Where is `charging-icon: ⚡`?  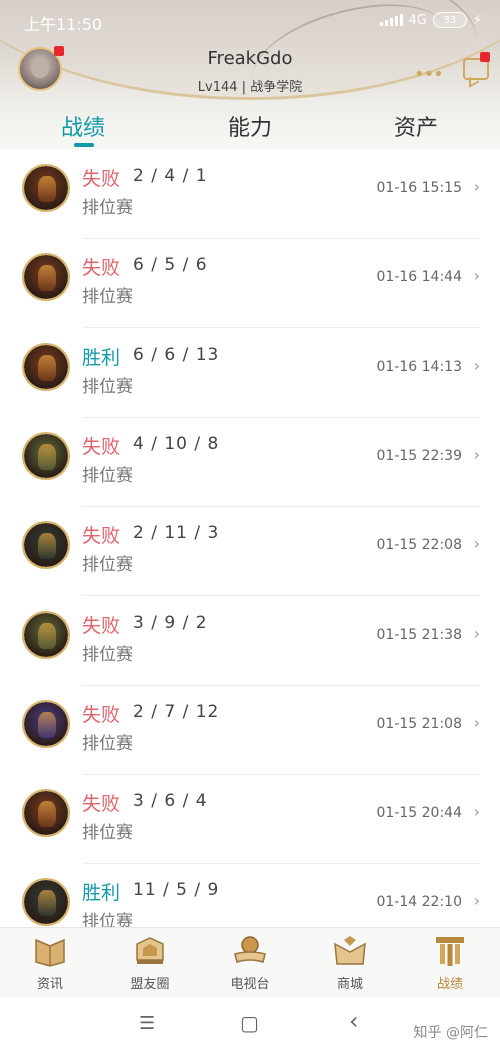
charging-icon: ⚡ is located at coordinates (477, 20).